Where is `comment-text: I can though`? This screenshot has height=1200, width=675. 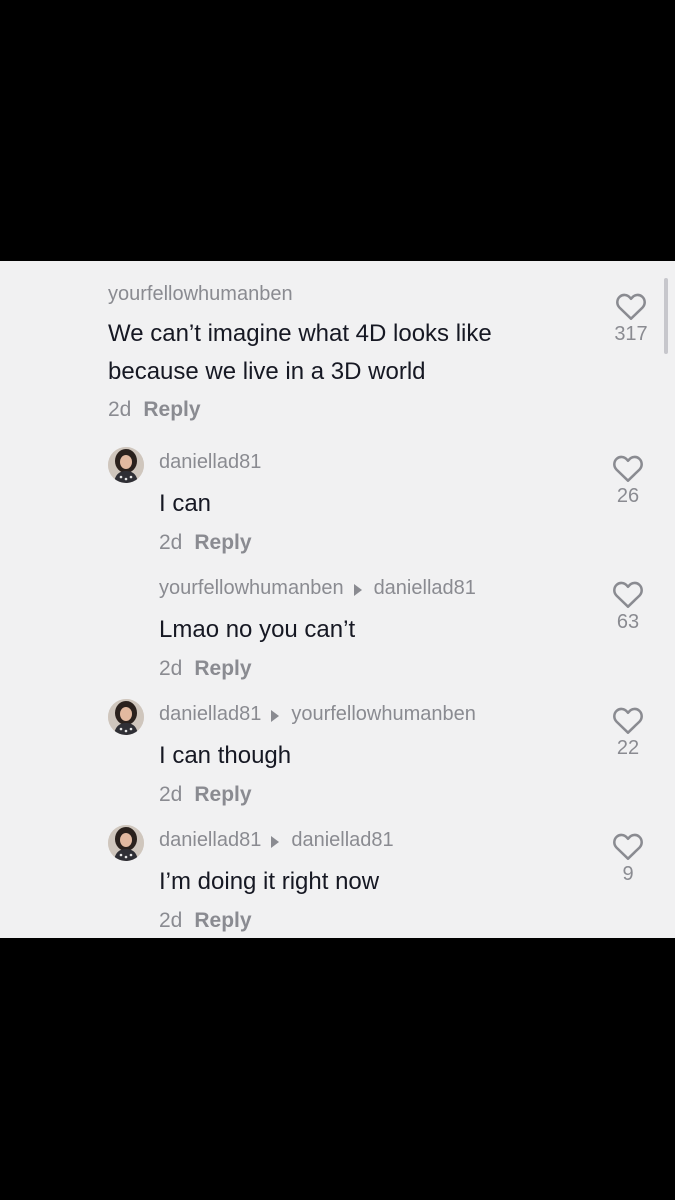 comment-text: I can though is located at coordinates (225, 756).